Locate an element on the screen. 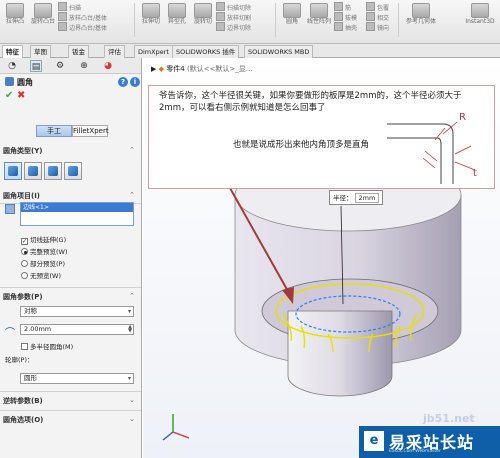  boss-cylinder is located at coordinates (340, 353).